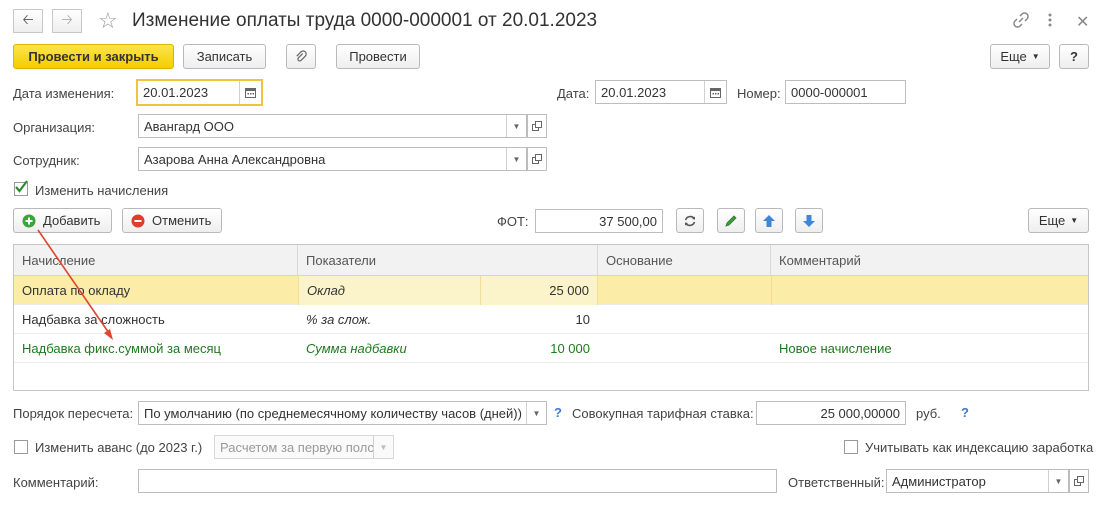  I want to click on refresh-icon, so click(690, 220).